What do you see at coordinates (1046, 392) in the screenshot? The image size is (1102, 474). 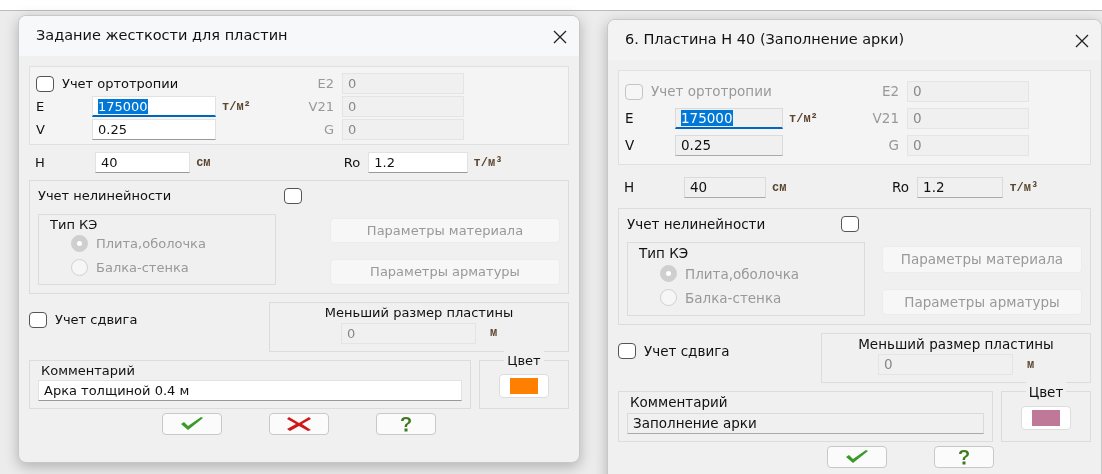 I see `group-title: Цвет` at bounding box center [1046, 392].